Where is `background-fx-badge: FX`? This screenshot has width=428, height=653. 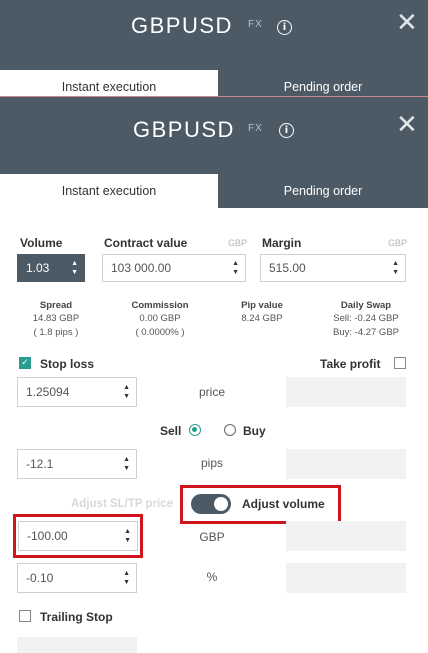
background-fx-badge: FX is located at coordinates (255, 24).